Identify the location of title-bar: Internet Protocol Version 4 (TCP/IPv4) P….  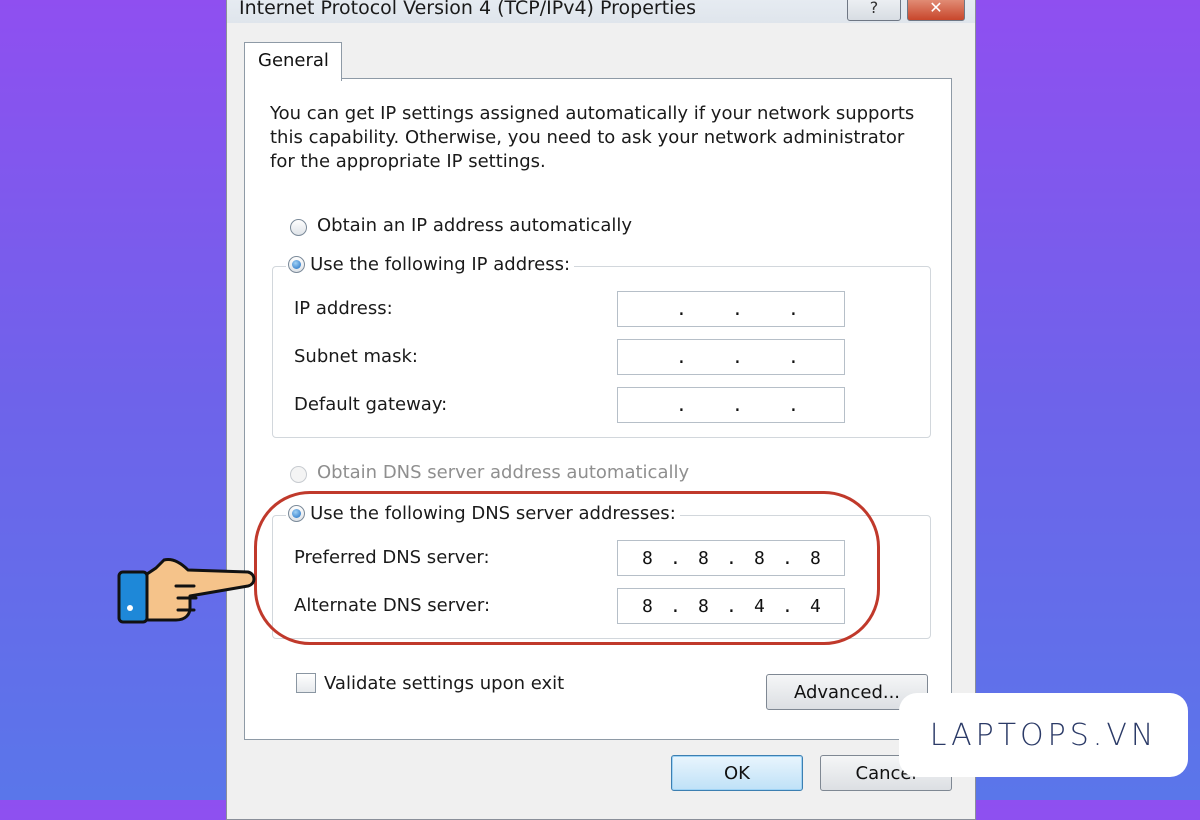
(601, 11).